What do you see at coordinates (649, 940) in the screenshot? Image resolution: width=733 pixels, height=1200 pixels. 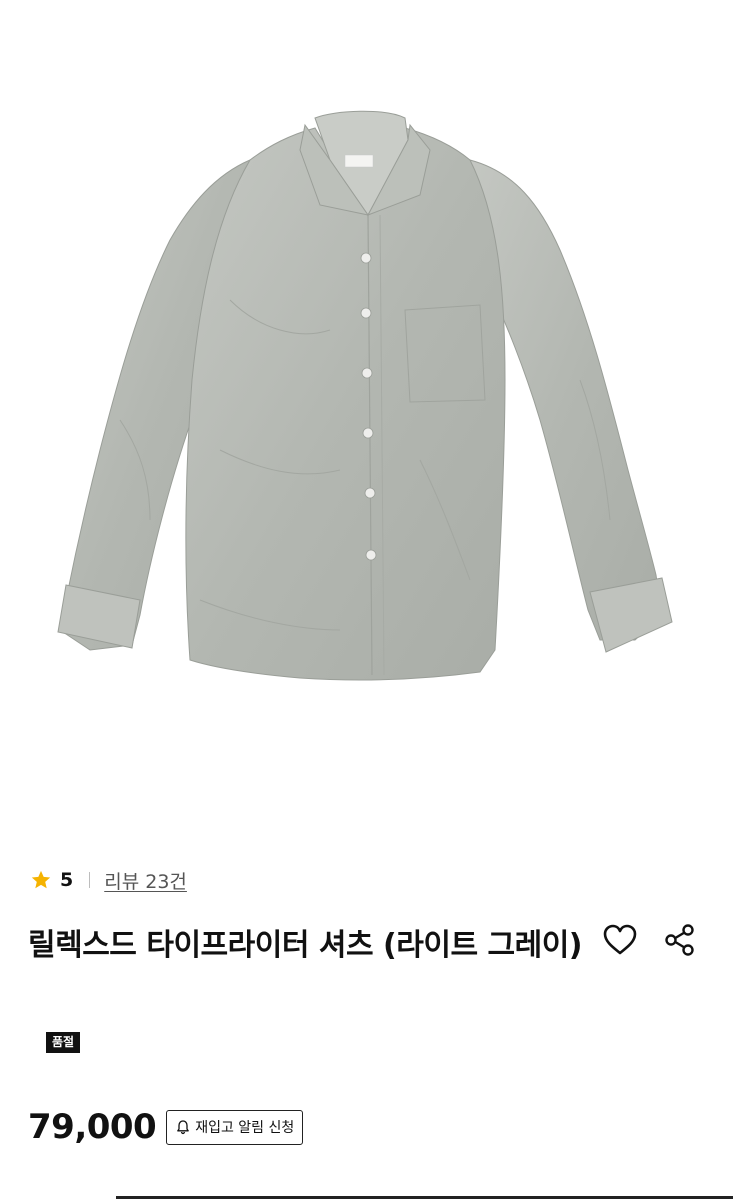 I see `product-actions` at bounding box center [649, 940].